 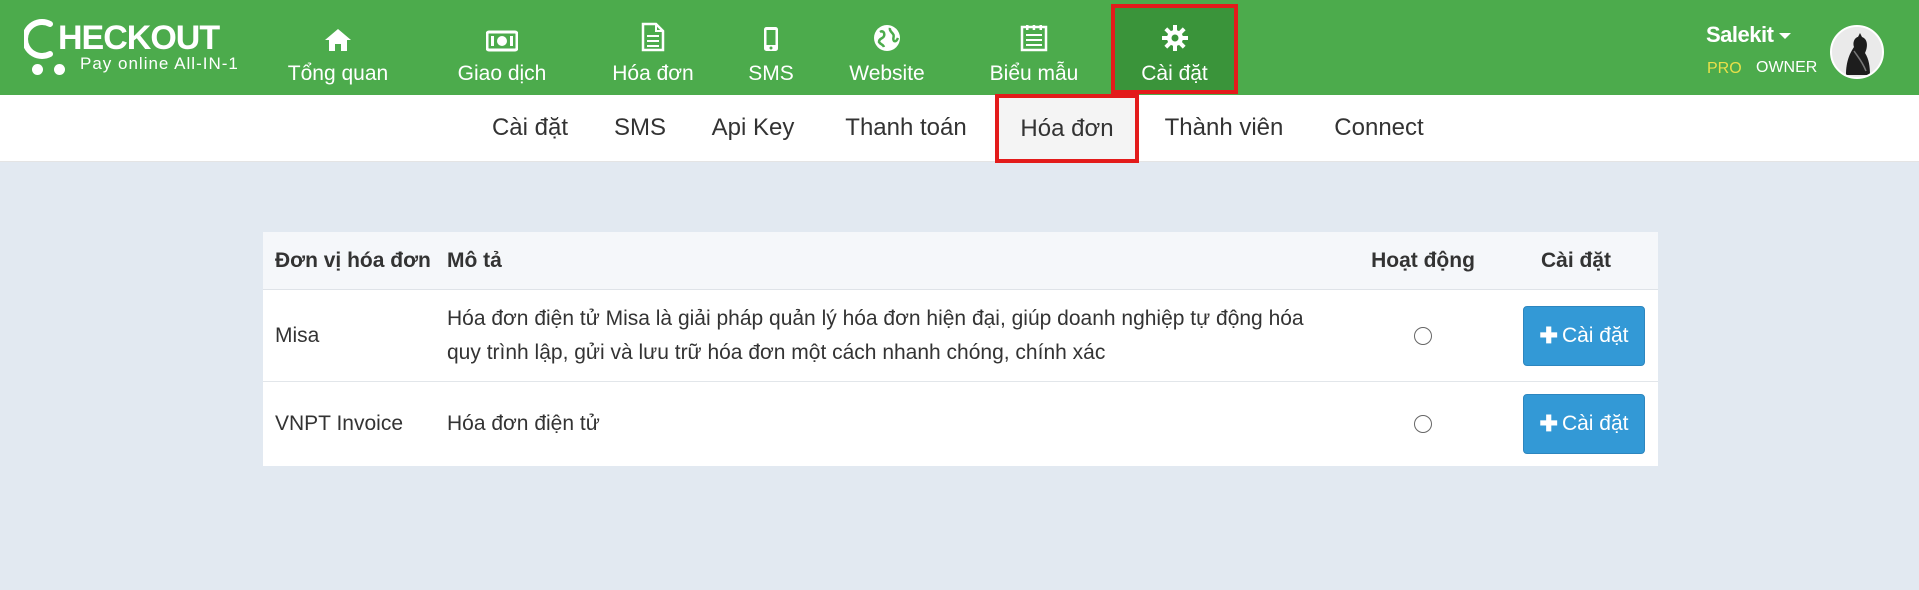 I want to click on table-row: VNPT Invoice Hóa đơn điện tử ✚ Cài đặt, so click(x=960, y=424).